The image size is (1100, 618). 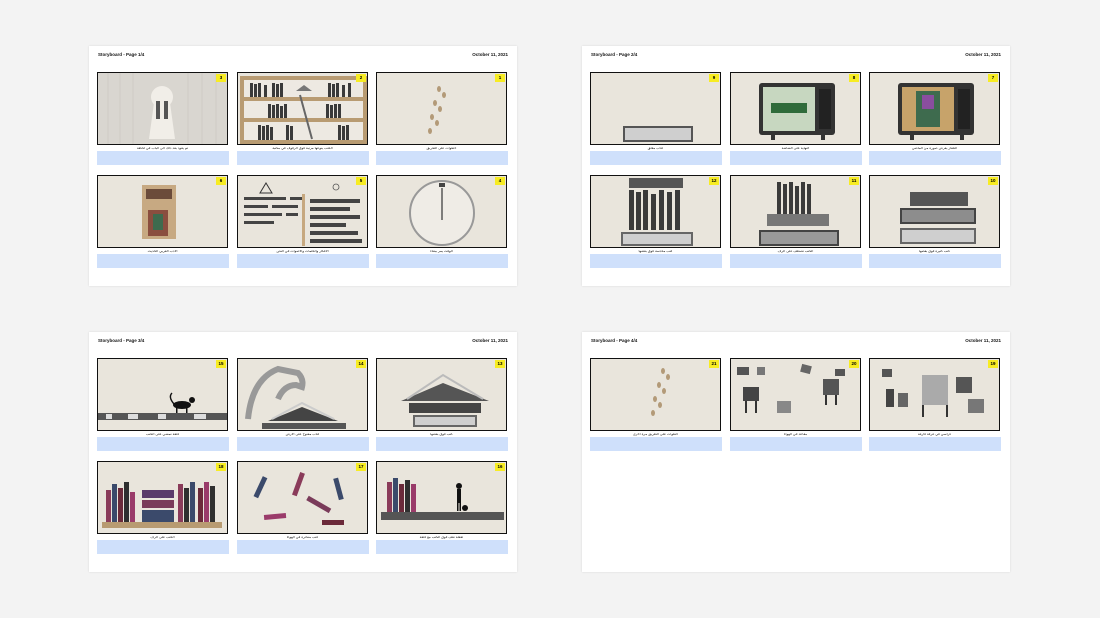 I want to click on frame-image: 4, so click(x=441, y=211).